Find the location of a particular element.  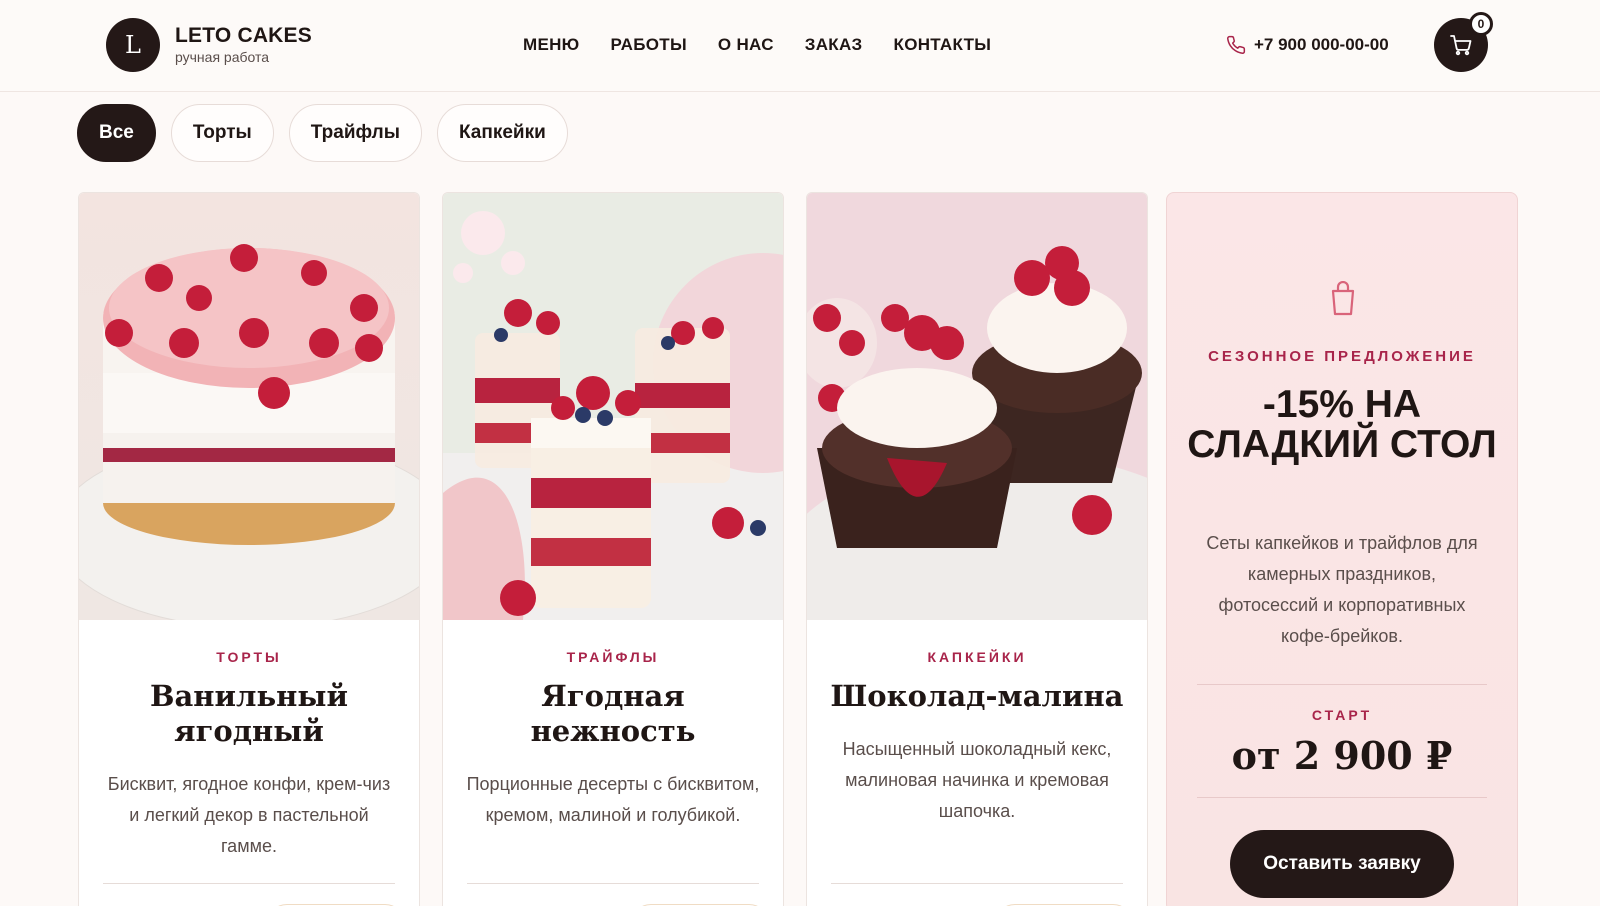

logo-letter: L is located at coordinates (133, 45).